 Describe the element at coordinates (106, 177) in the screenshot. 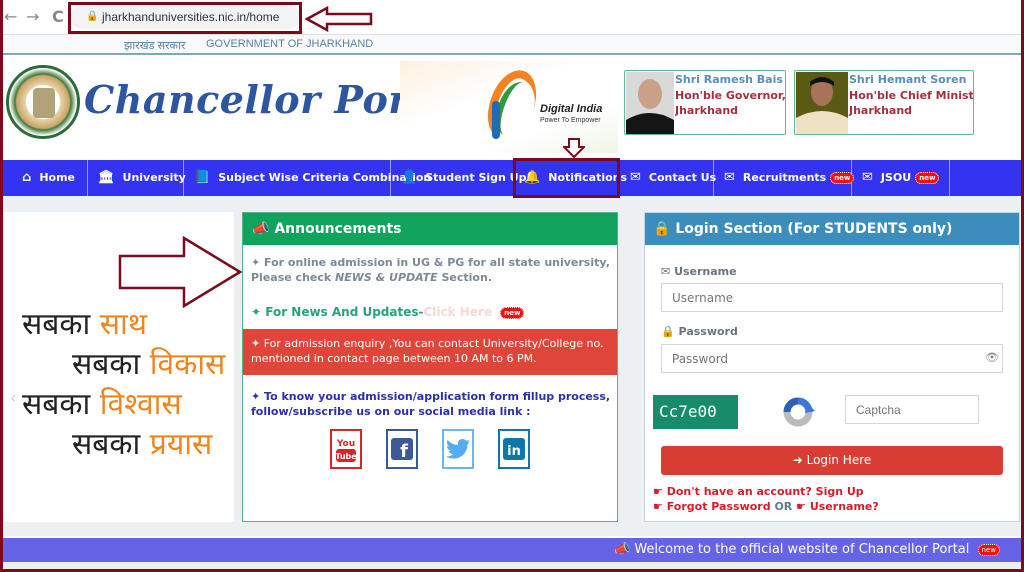

I see `institution-icon: 🏛` at that location.